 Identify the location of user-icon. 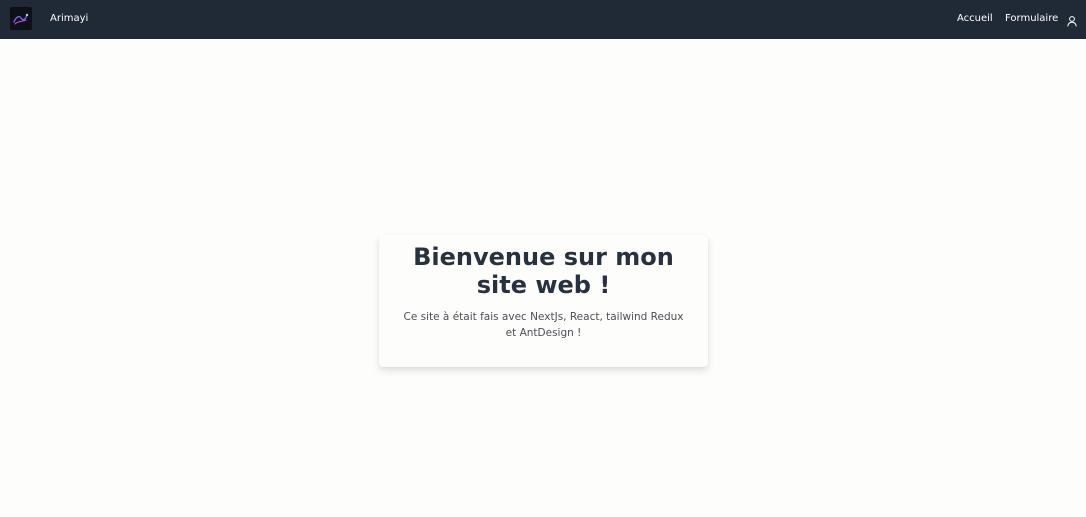
(1072, 19).